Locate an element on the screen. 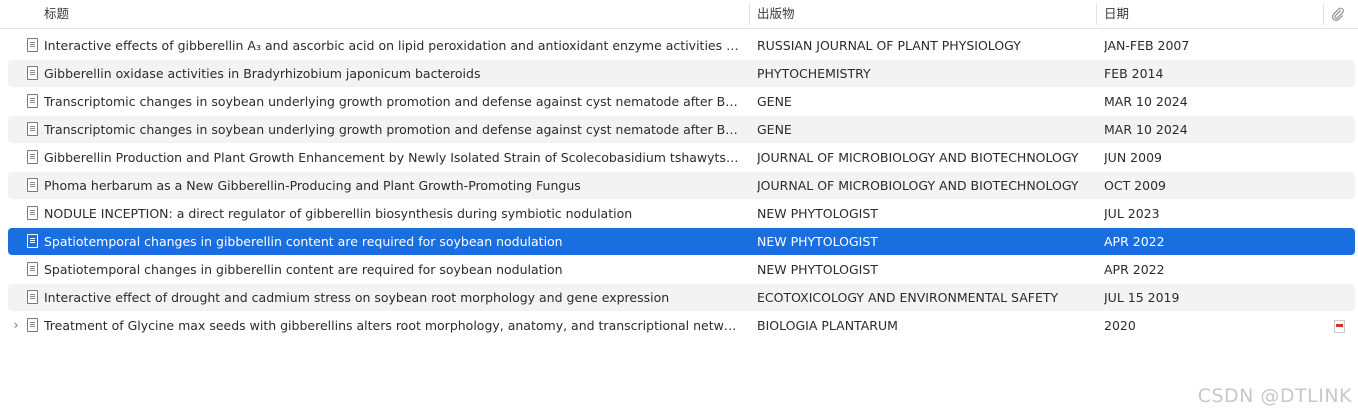  row-date: 2020 is located at coordinates (1120, 325).